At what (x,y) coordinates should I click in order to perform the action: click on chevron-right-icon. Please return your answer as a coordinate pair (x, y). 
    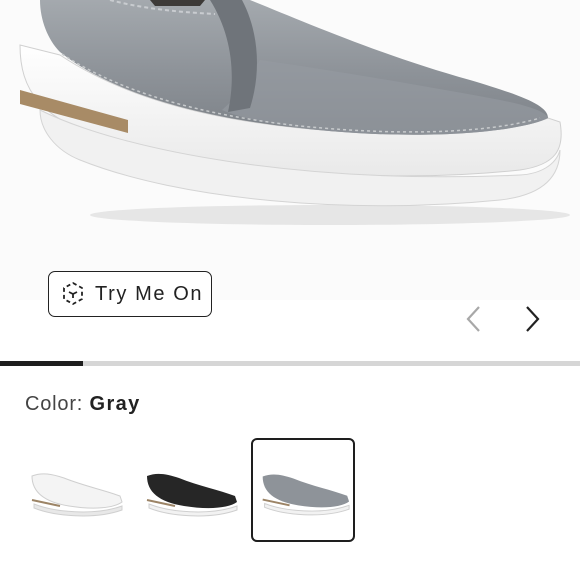
    Looking at the image, I should click on (533, 319).